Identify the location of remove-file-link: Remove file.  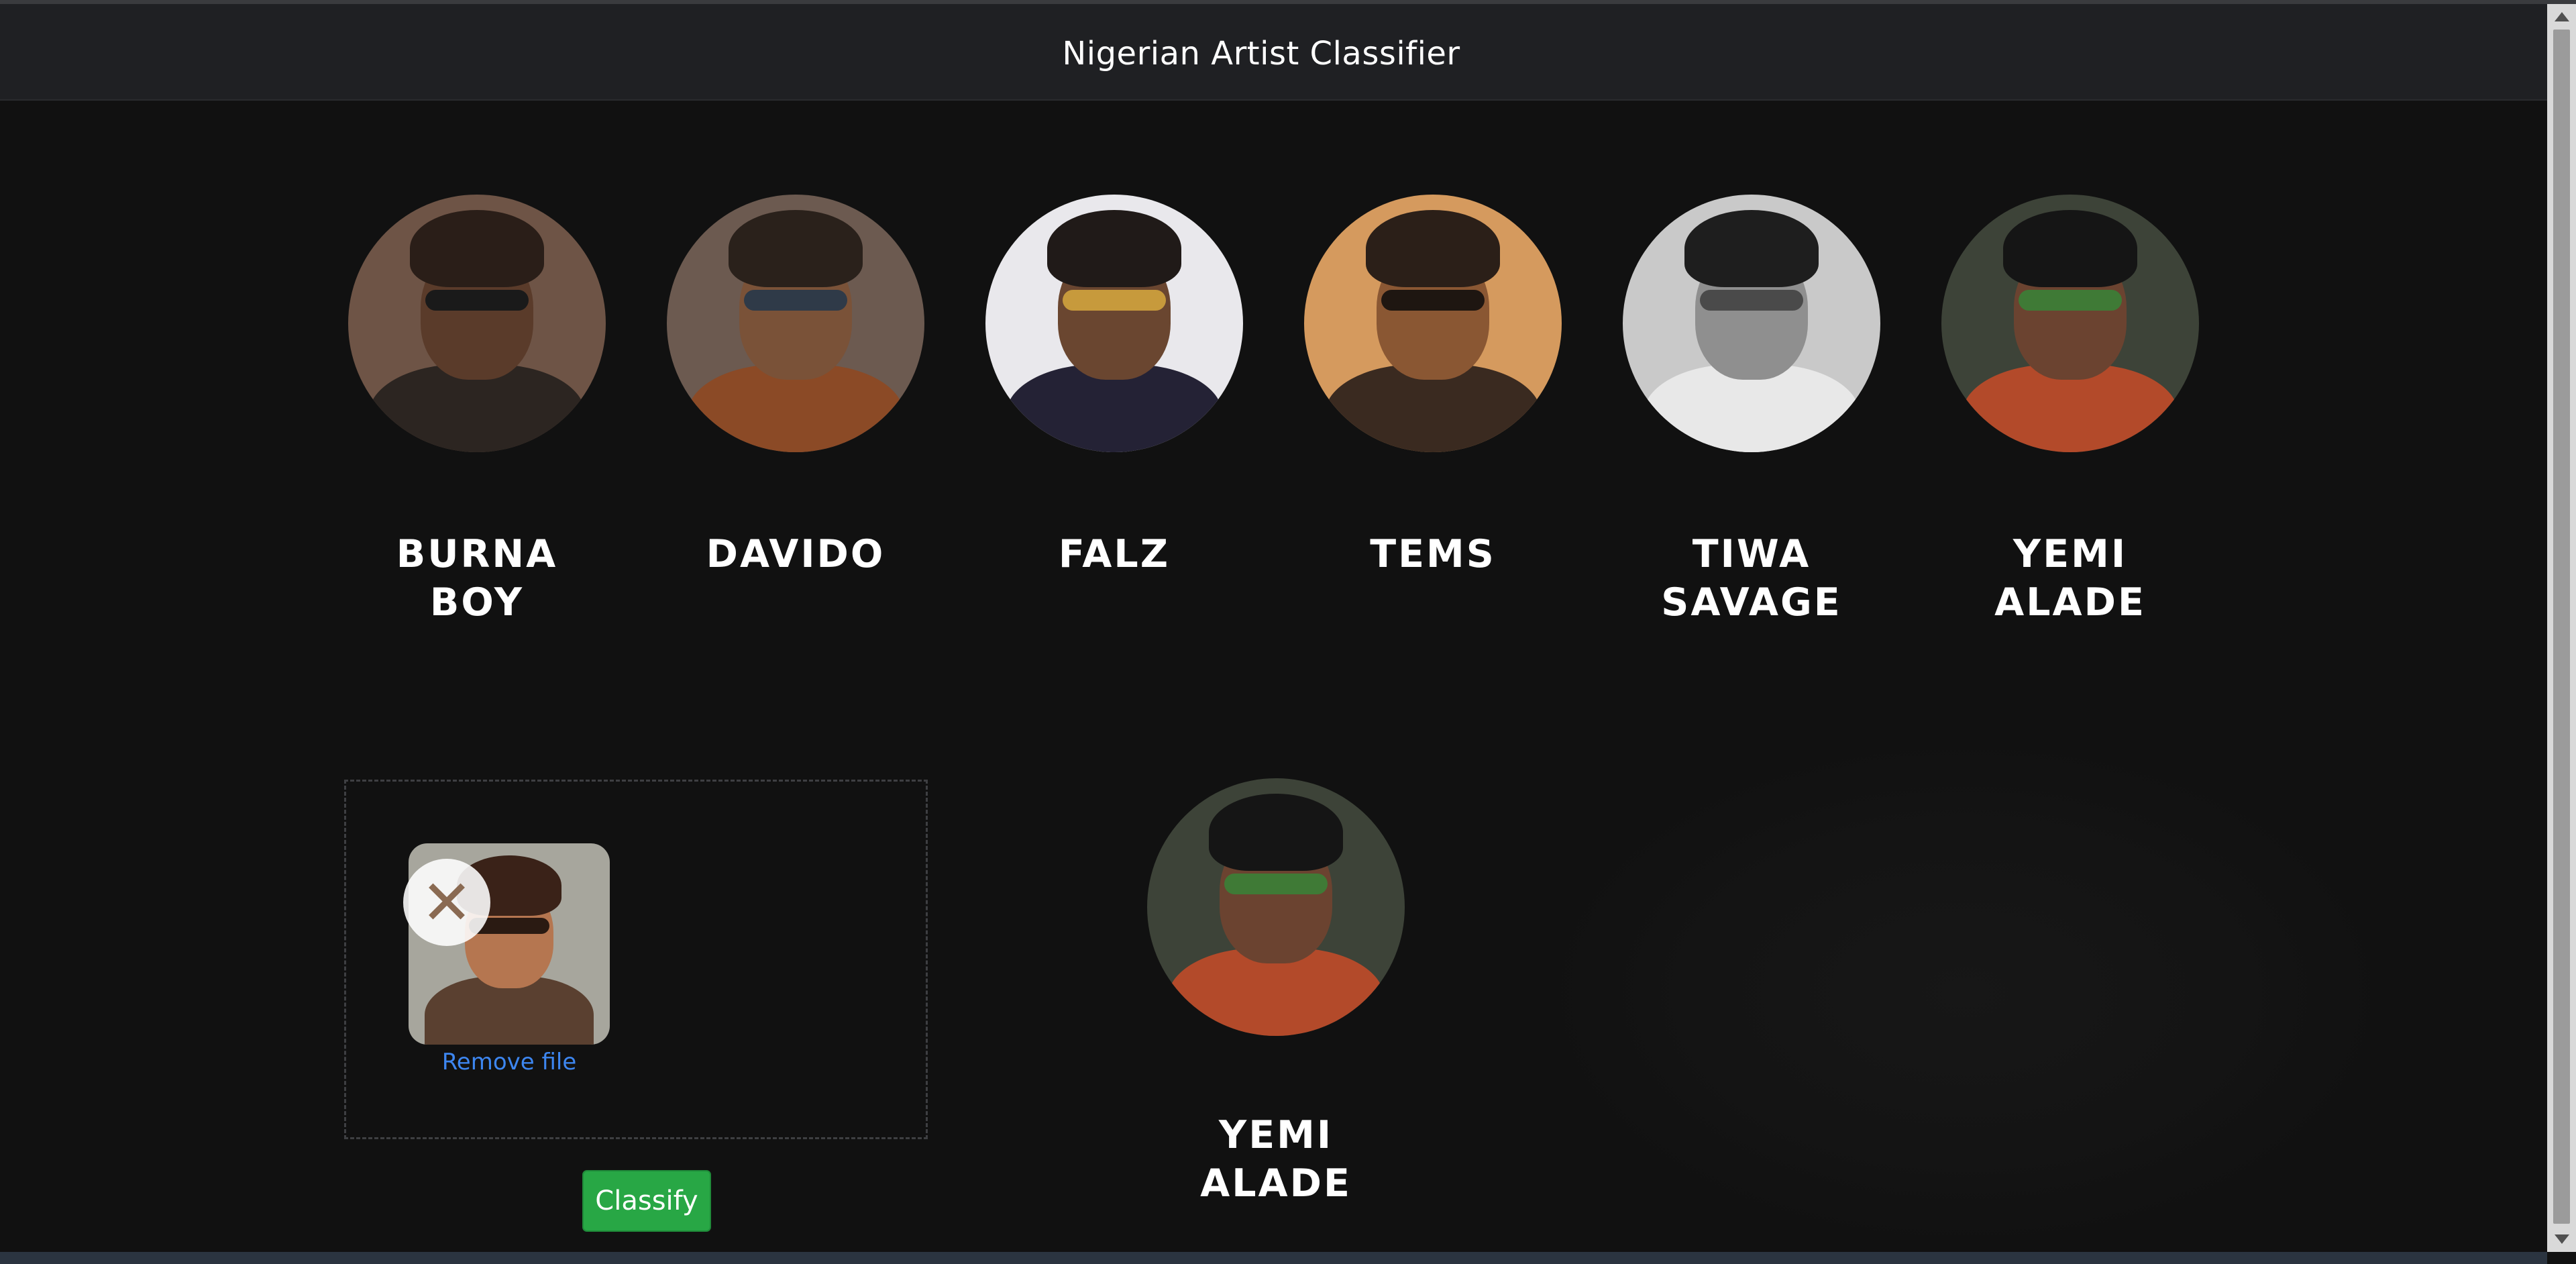
(509, 1062).